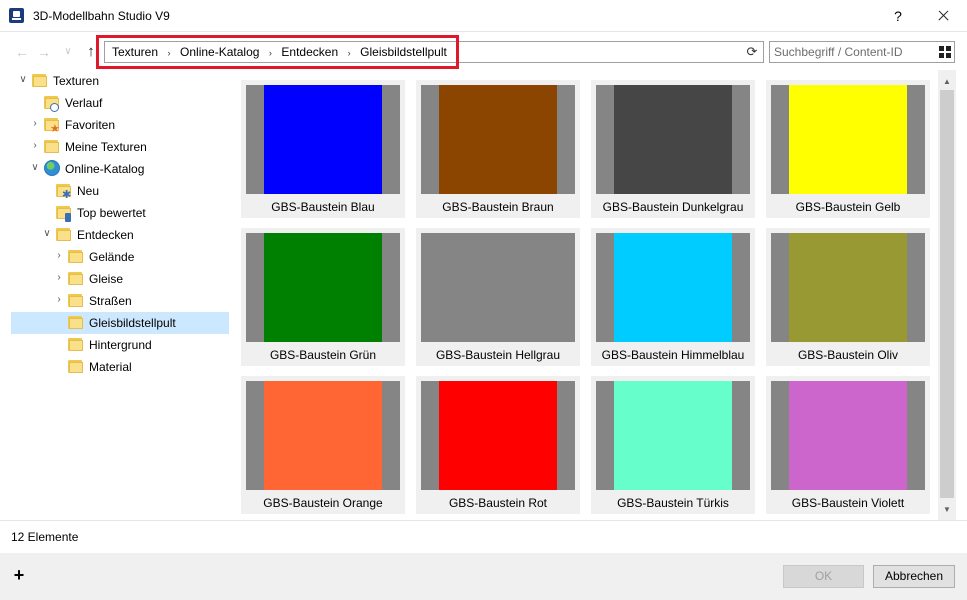 This screenshot has height=600, width=967. What do you see at coordinates (120, 367) in the screenshot?
I see `tree-item: Material` at bounding box center [120, 367].